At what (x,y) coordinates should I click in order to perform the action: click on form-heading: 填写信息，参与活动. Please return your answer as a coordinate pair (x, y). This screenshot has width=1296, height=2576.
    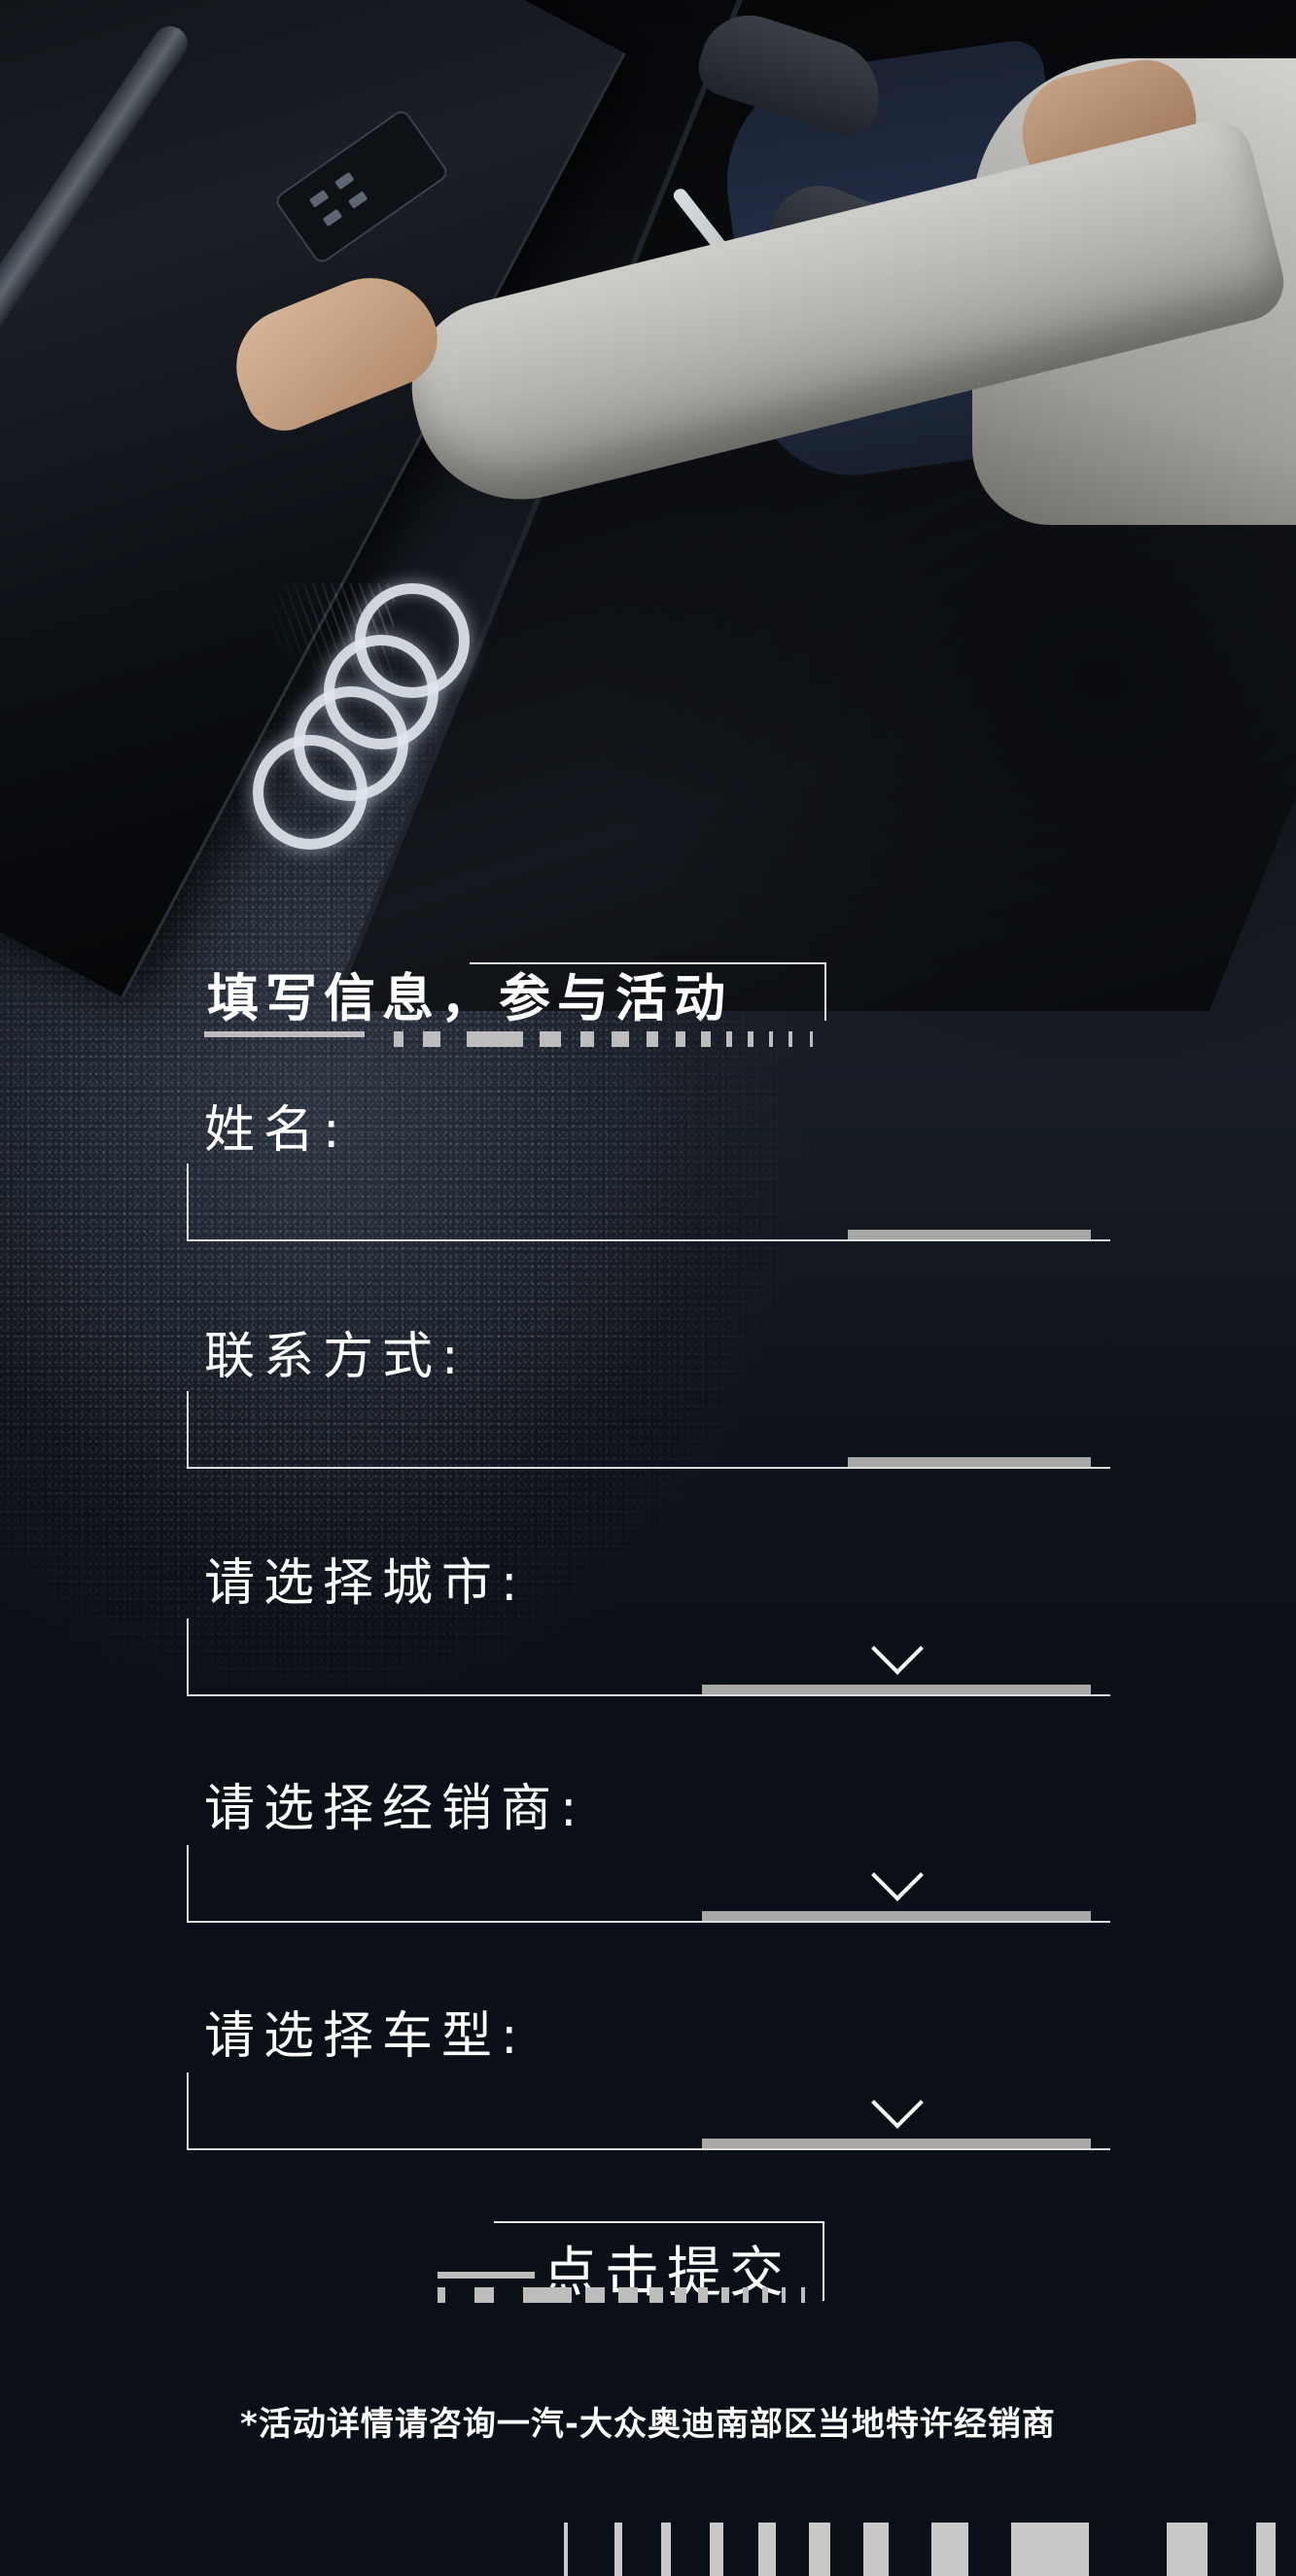
    Looking at the image, I should click on (520, 1002).